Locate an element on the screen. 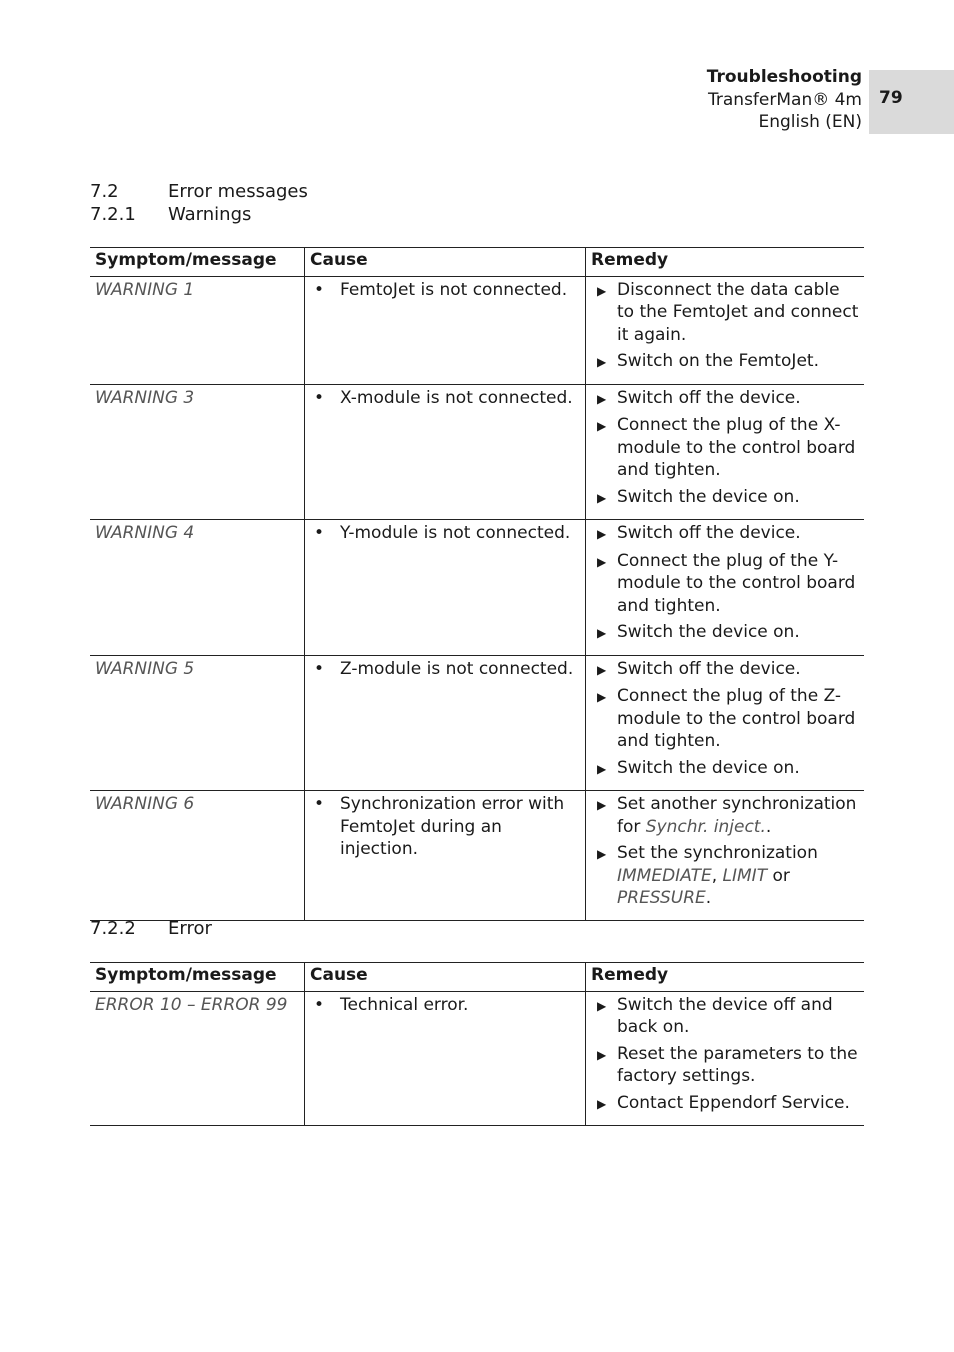 This screenshot has width=954, height=1352. chapter-title: Troubleshooting is located at coordinates (784, 77).